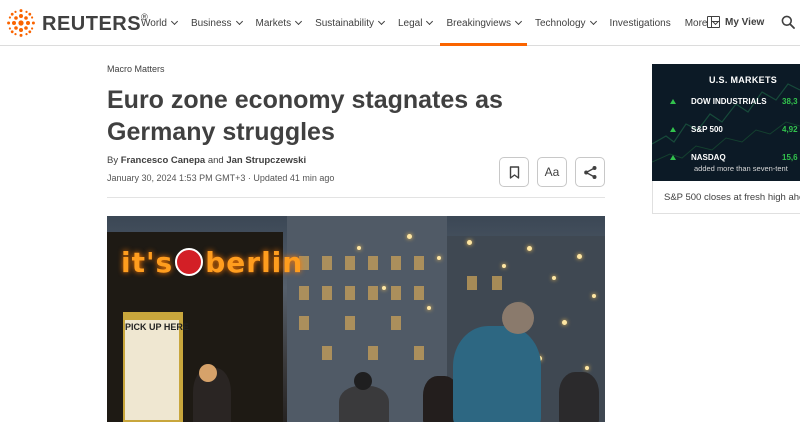 Image resolution: width=800 pixels, height=422 pixels. I want to click on market-row-dow: DOW INDUSTRIALS, so click(718, 101).